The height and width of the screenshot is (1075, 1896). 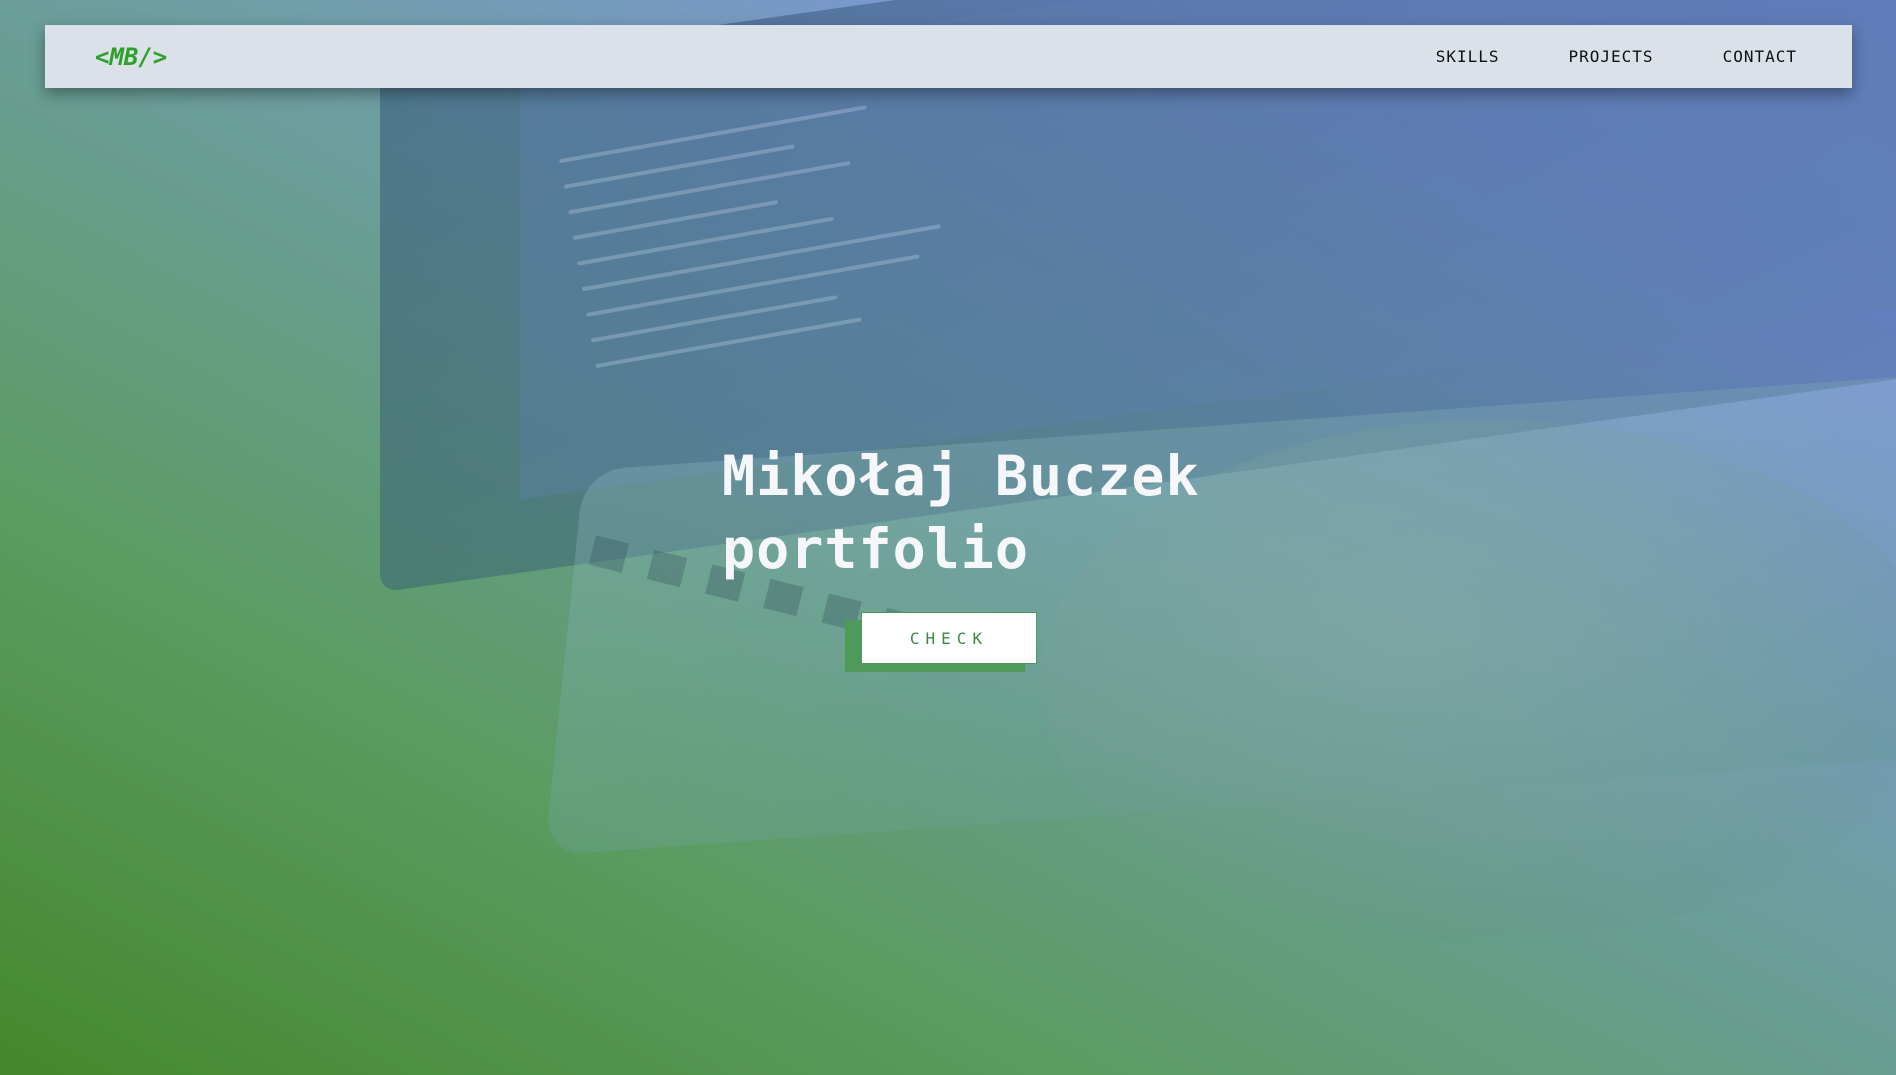 I want to click on check-button: CHECK, so click(x=949, y=638).